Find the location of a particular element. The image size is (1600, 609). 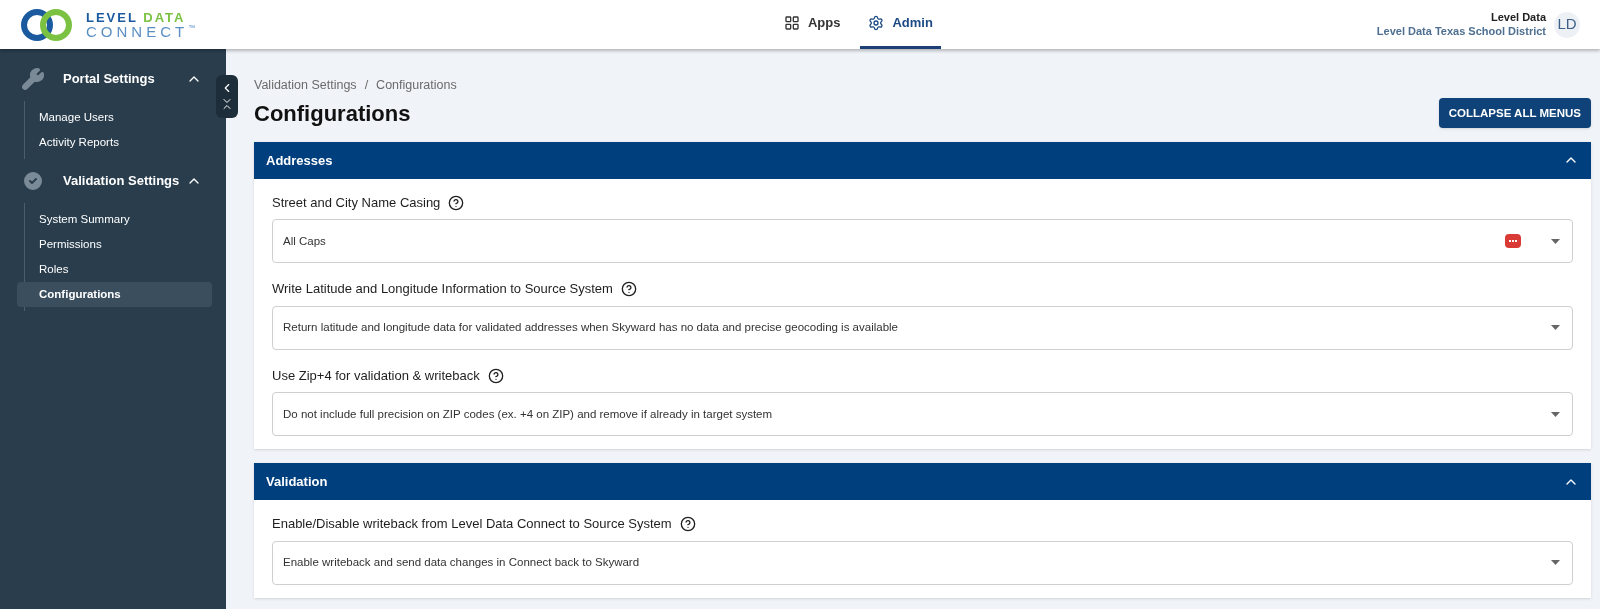

collapse-all-button: COLLAPSE ALL MENUS is located at coordinates (1514, 113).